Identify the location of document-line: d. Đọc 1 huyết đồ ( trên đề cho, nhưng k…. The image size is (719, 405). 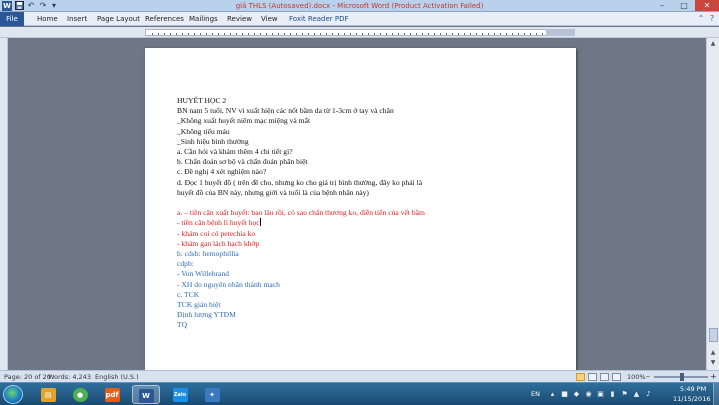
(322, 183).